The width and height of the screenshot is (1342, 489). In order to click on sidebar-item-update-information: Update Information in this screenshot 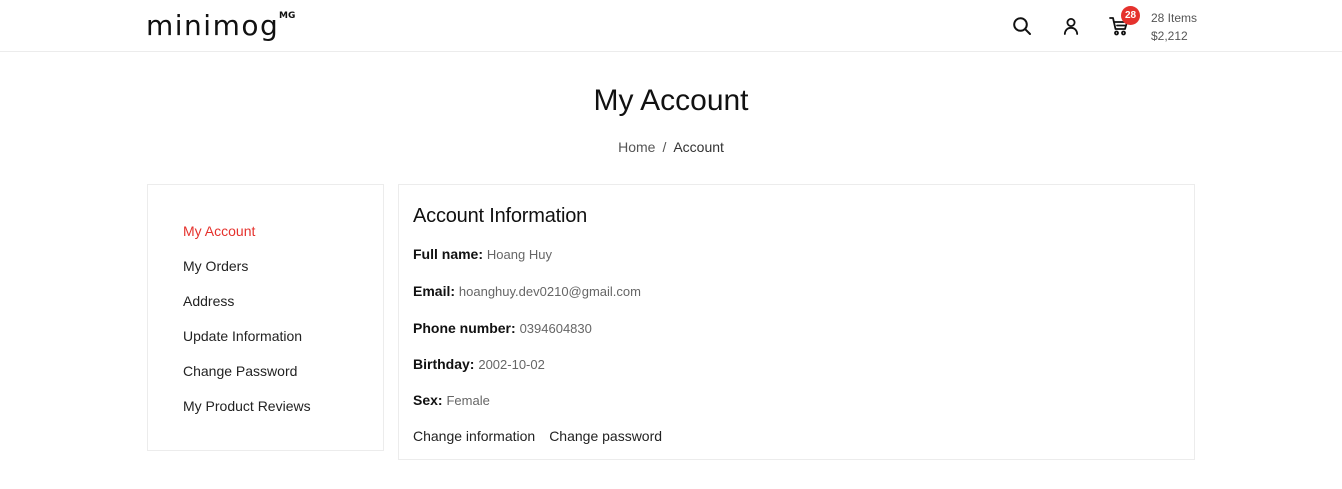, I will do `click(242, 336)`.